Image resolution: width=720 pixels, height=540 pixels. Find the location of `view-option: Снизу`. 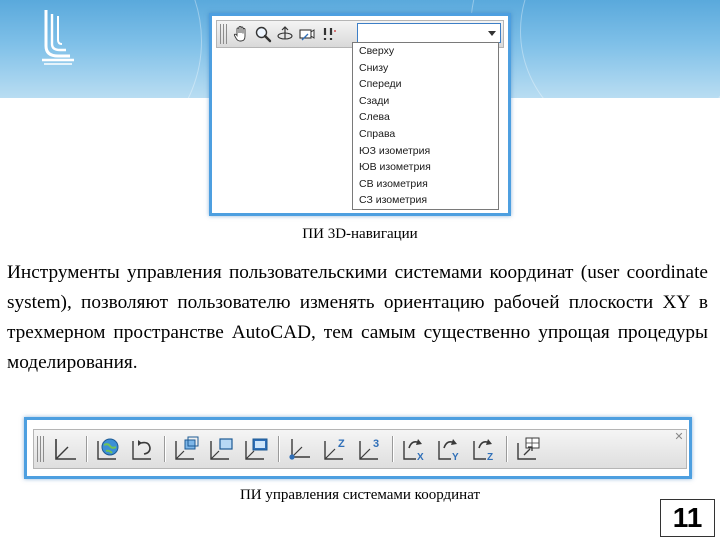

view-option: Снизу is located at coordinates (425, 68).